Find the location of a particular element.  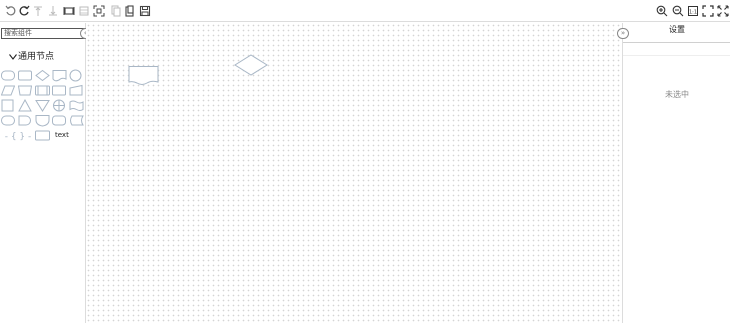

save-icon is located at coordinates (145, 11).